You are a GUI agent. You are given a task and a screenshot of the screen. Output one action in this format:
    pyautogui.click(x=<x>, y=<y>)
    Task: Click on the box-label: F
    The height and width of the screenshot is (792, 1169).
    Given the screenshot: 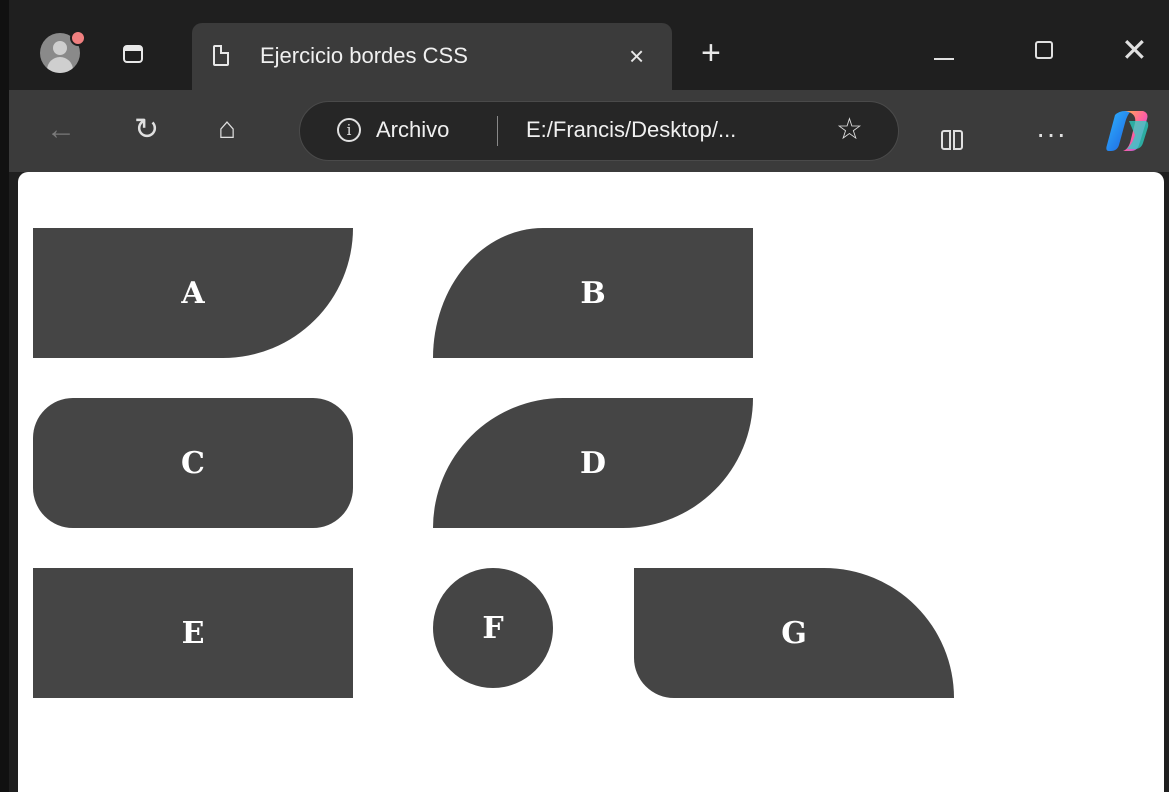 What is the action you would take?
    pyautogui.click(x=493, y=628)
    